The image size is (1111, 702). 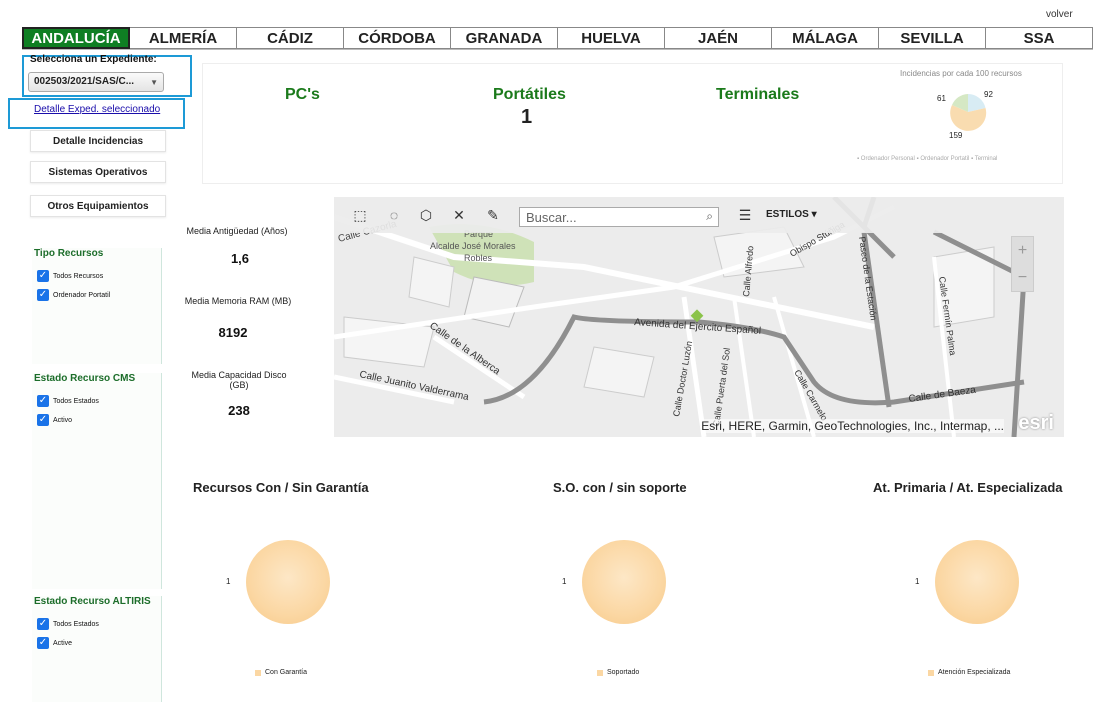 What do you see at coordinates (917, 581) in the screenshot?
I see `pie-atencion-label: 1` at bounding box center [917, 581].